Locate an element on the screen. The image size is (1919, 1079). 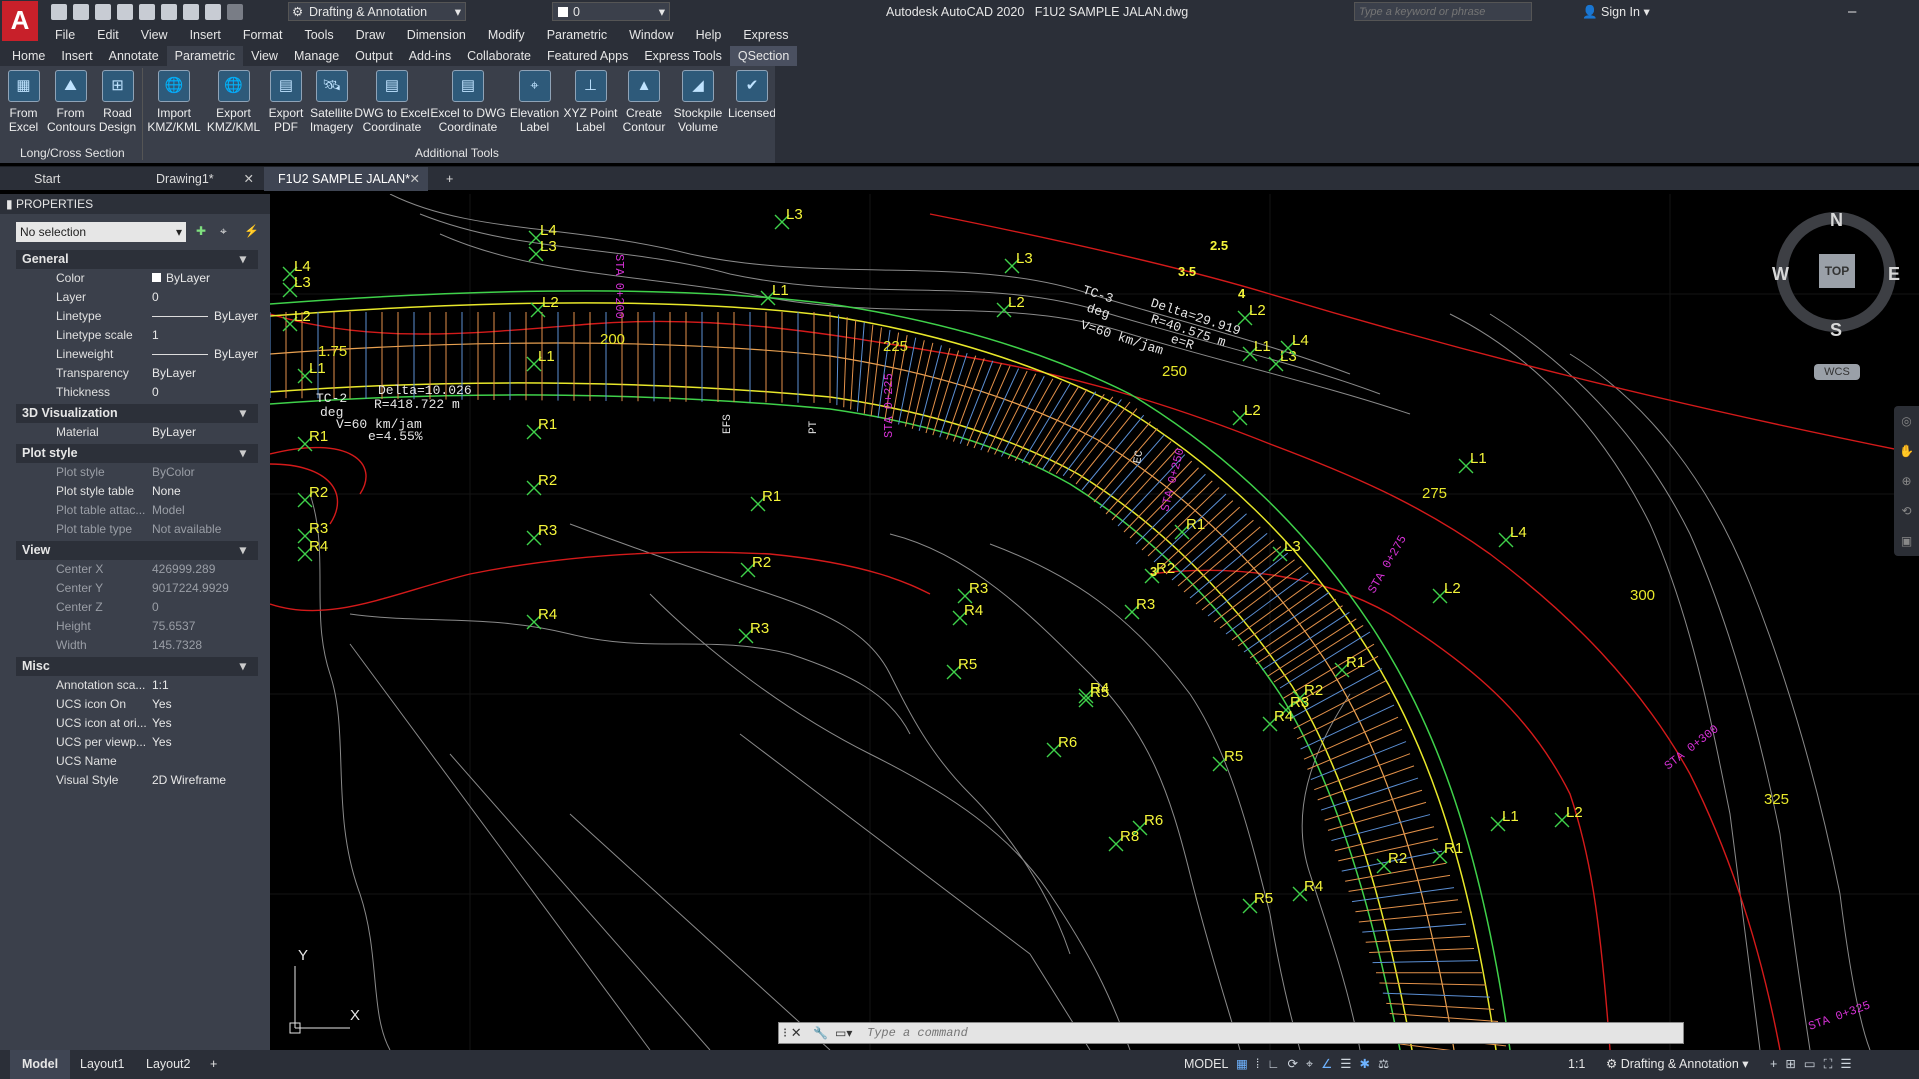
tab-drawing1: Drawing1* ✕ is located at coordinates (202, 179).